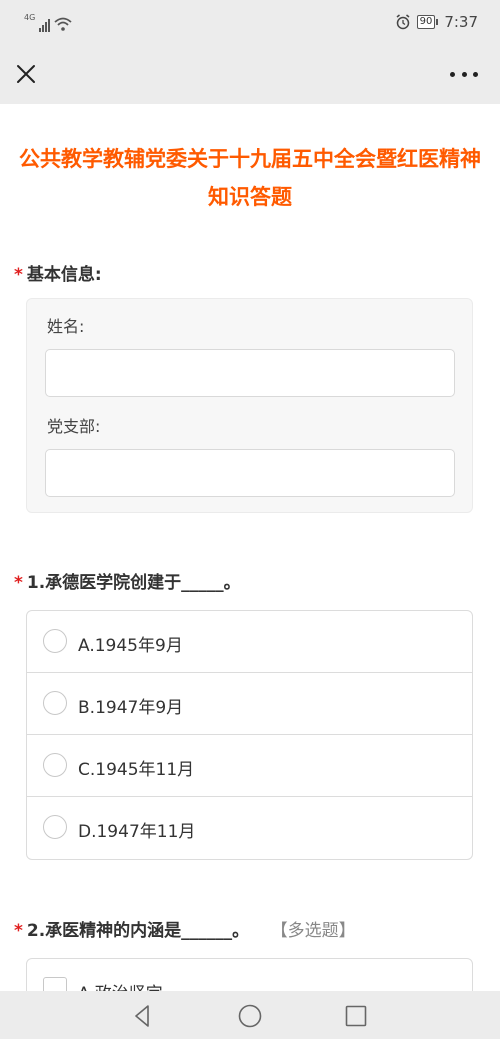  I want to click on branch-label: 党支部:, so click(74, 426).